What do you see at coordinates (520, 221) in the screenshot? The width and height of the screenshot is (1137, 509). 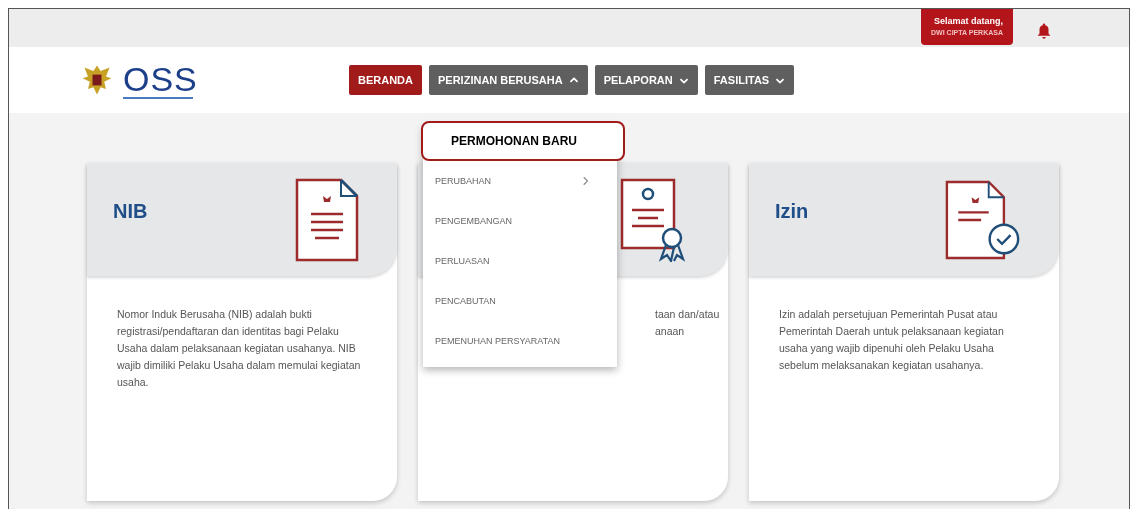 I see `menu-item: PENGEMBANGAN` at bounding box center [520, 221].